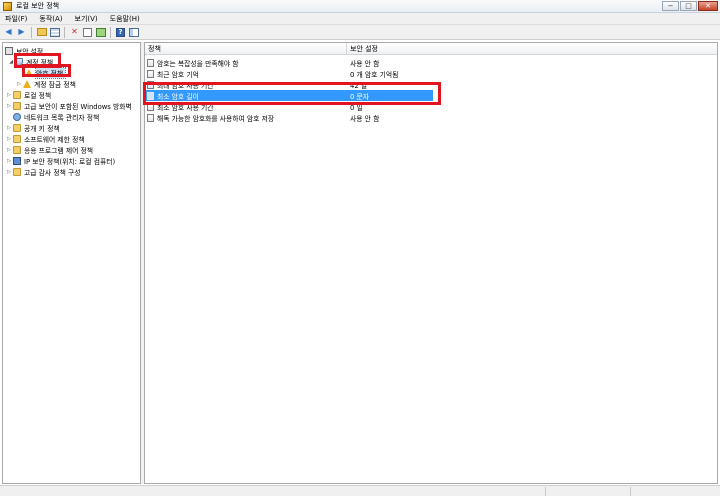 The width and height of the screenshot is (720, 496). What do you see at coordinates (56, 116) in the screenshot?
I see `tree-item-network-list-manager: 네트워크 목록 관리자 정책` at bounding box center [56, 116].